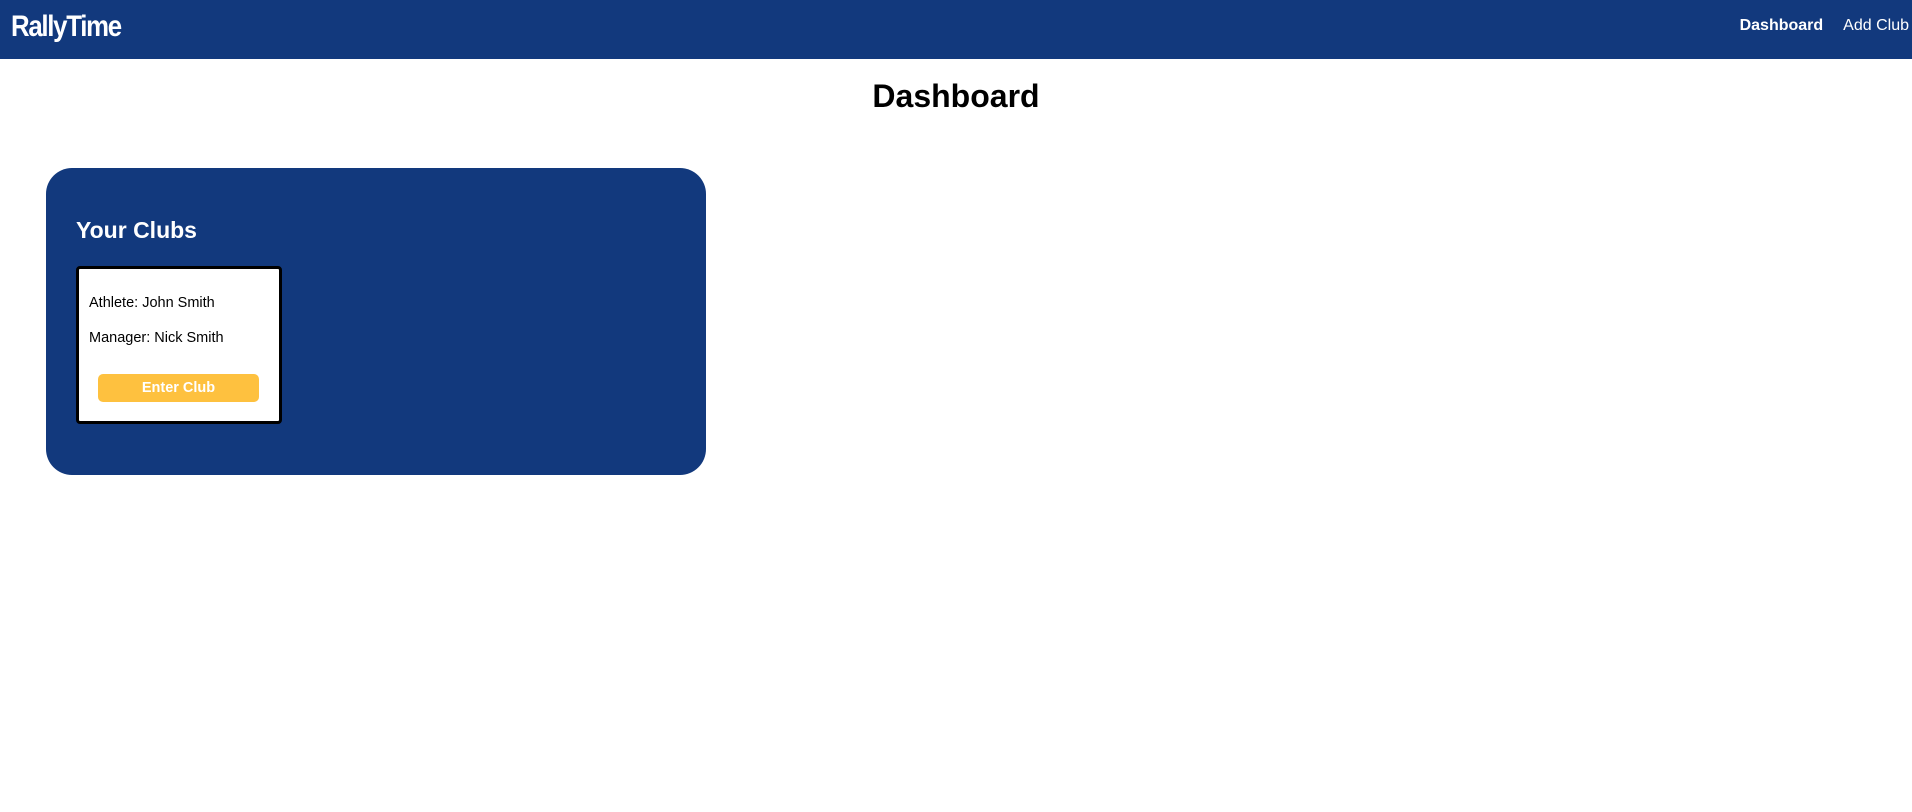 This screenshot has width=1912, height=812. What do you see at coordinates (1876, 26) in the screenshot?
I see `nav-link-add-club: Add Club` at bounding box center [1876, 26].